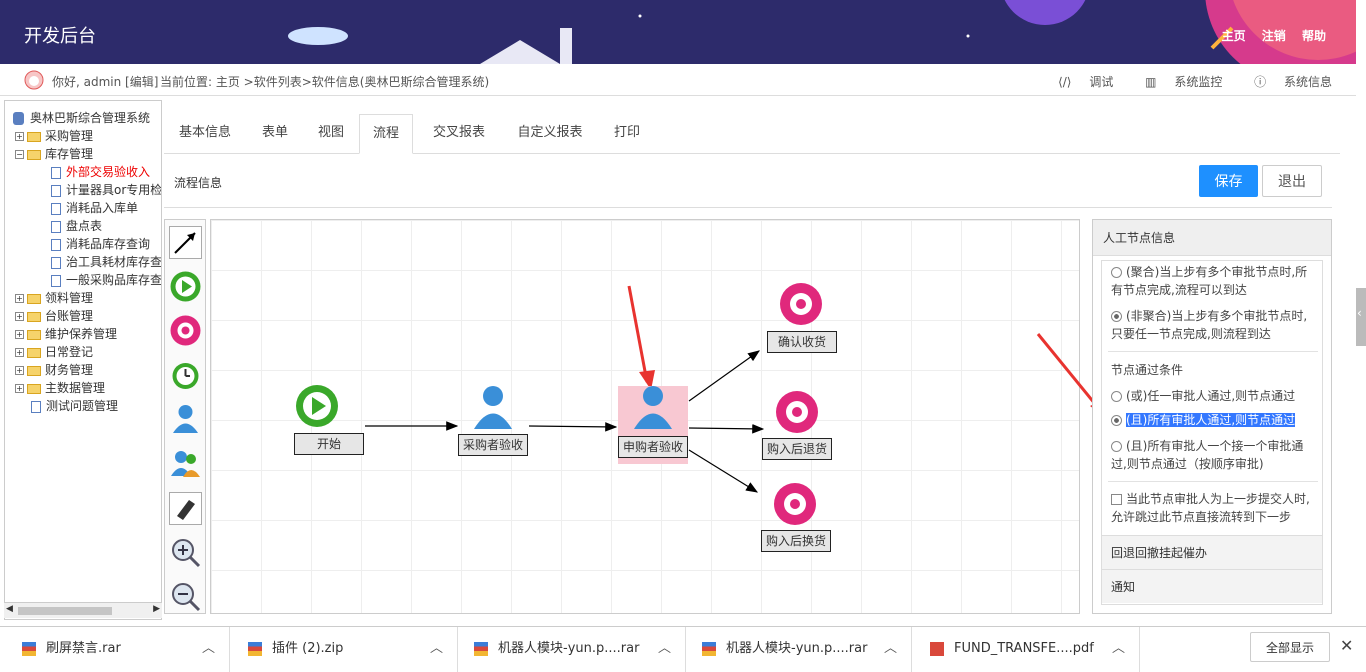 The width and height of the screenshot is (1366, 672). Describe the element at coordinates (100, 172) in the screenshot. I see `tree-item-external-receipt: 外部交易验收入` at that location.